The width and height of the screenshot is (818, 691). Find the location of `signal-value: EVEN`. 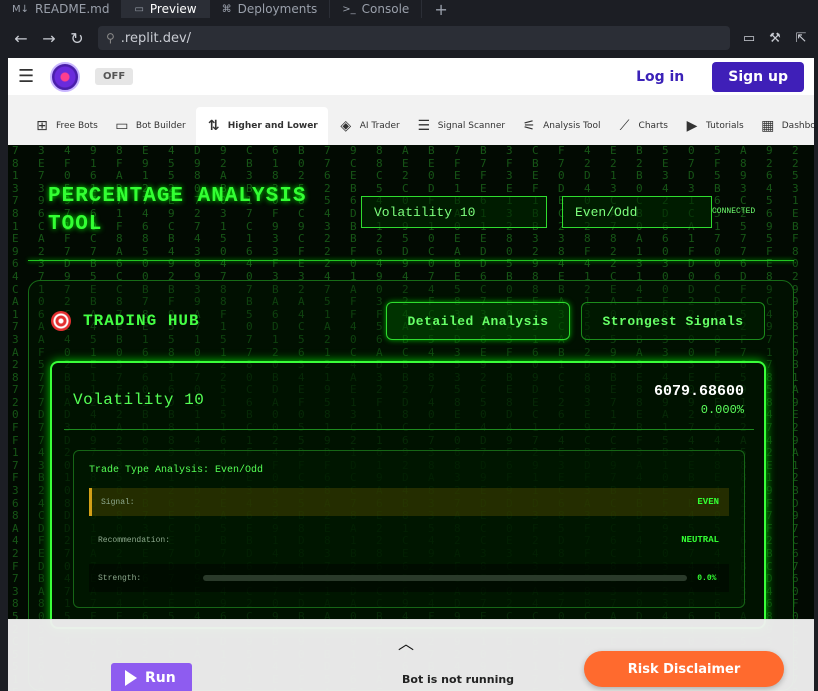

signal-value: EVEN is located at coordinates (708, 502).